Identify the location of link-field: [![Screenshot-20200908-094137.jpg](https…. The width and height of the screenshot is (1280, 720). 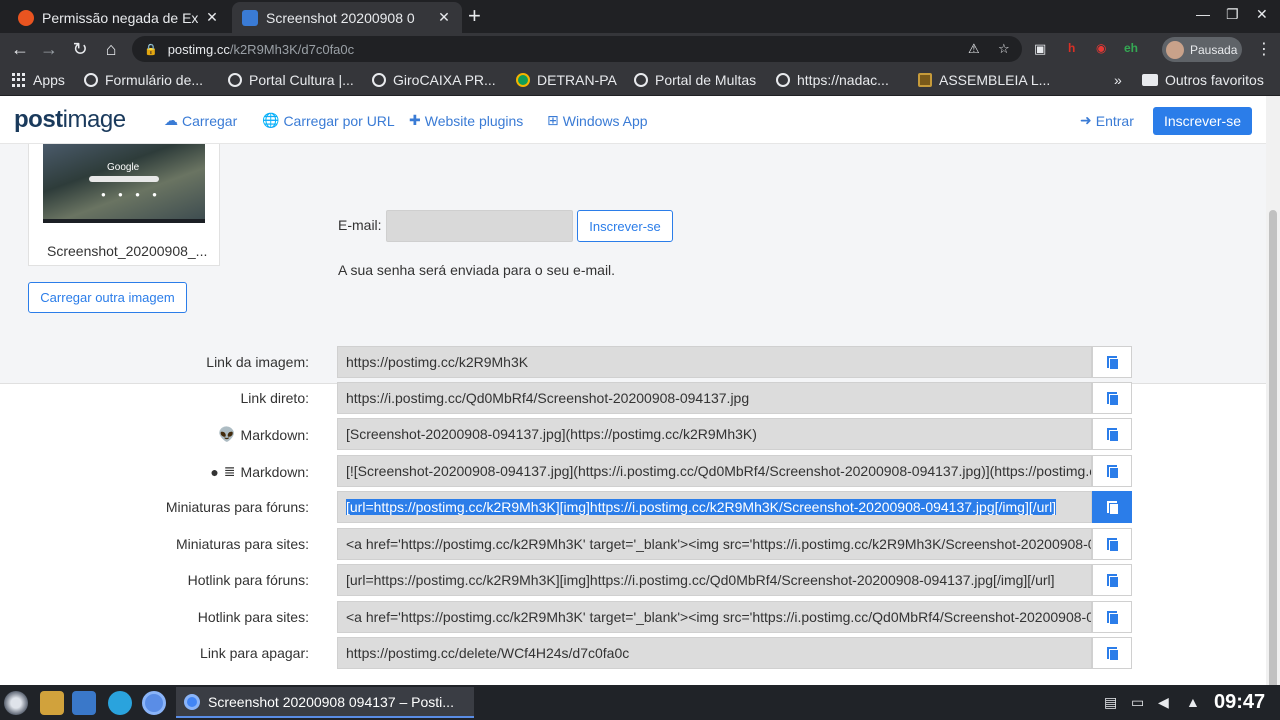
(714, 471).